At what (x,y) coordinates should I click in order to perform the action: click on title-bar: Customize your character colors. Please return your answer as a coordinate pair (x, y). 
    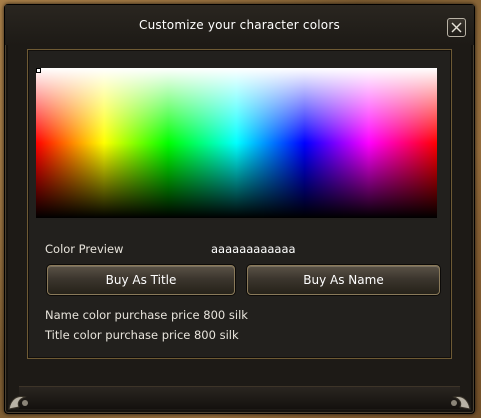
    Looking at the image, I should click on (239, 25).